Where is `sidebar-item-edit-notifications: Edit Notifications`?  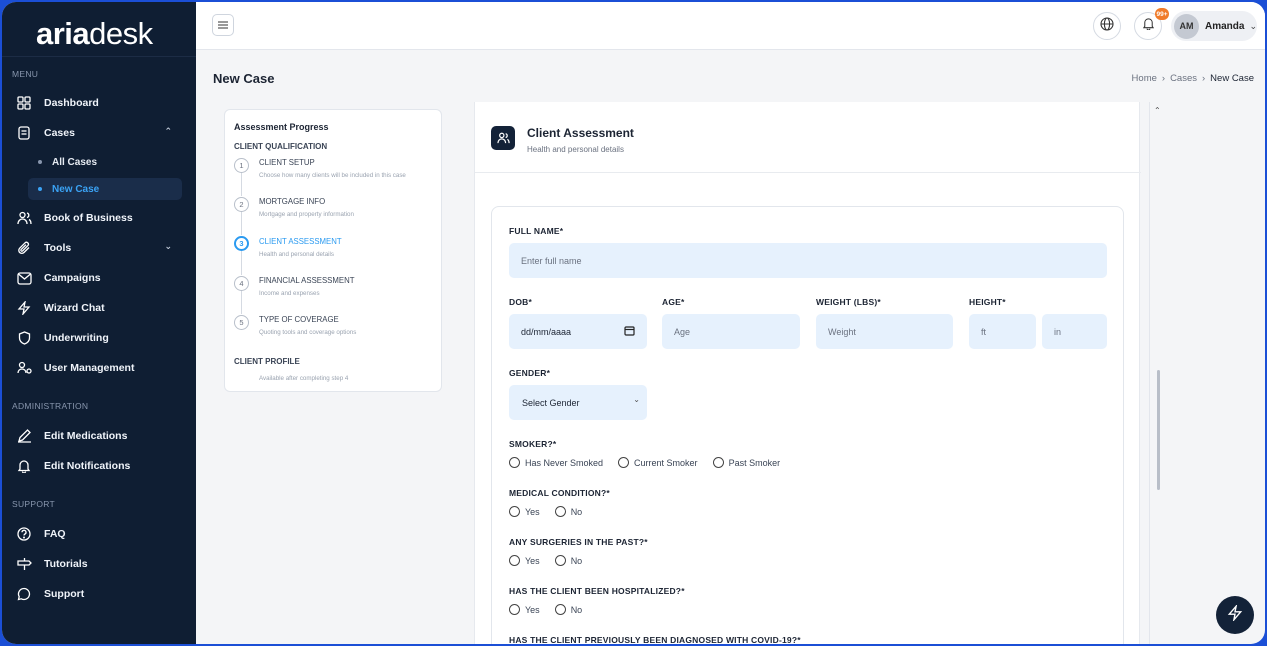
sidebar-item-edit-notifications: Edit Notifications is located at coordinates (99, 466).